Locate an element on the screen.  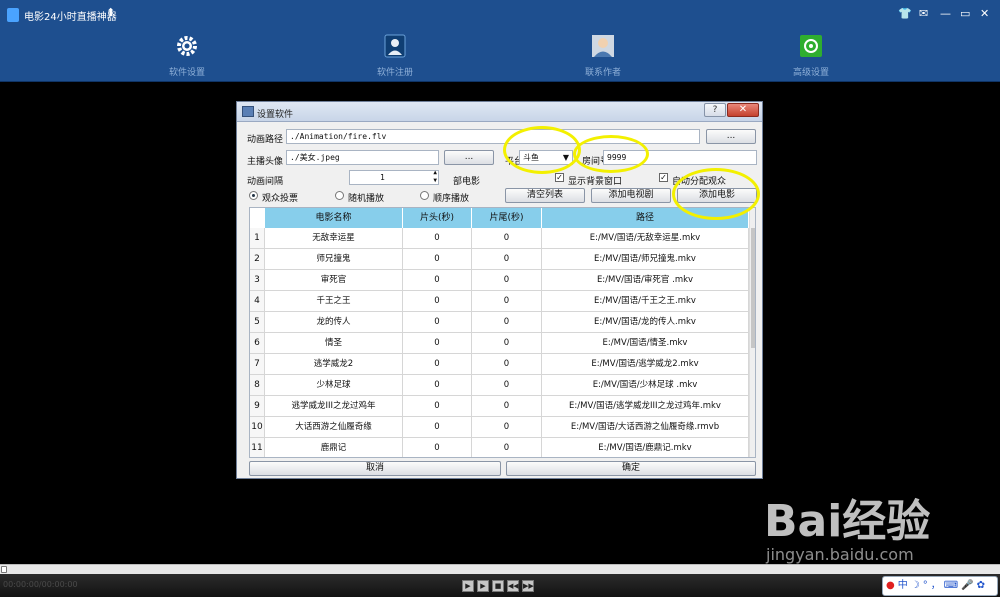
window-title: 电影24小时直播神器 is located at coordinates (70, 17).